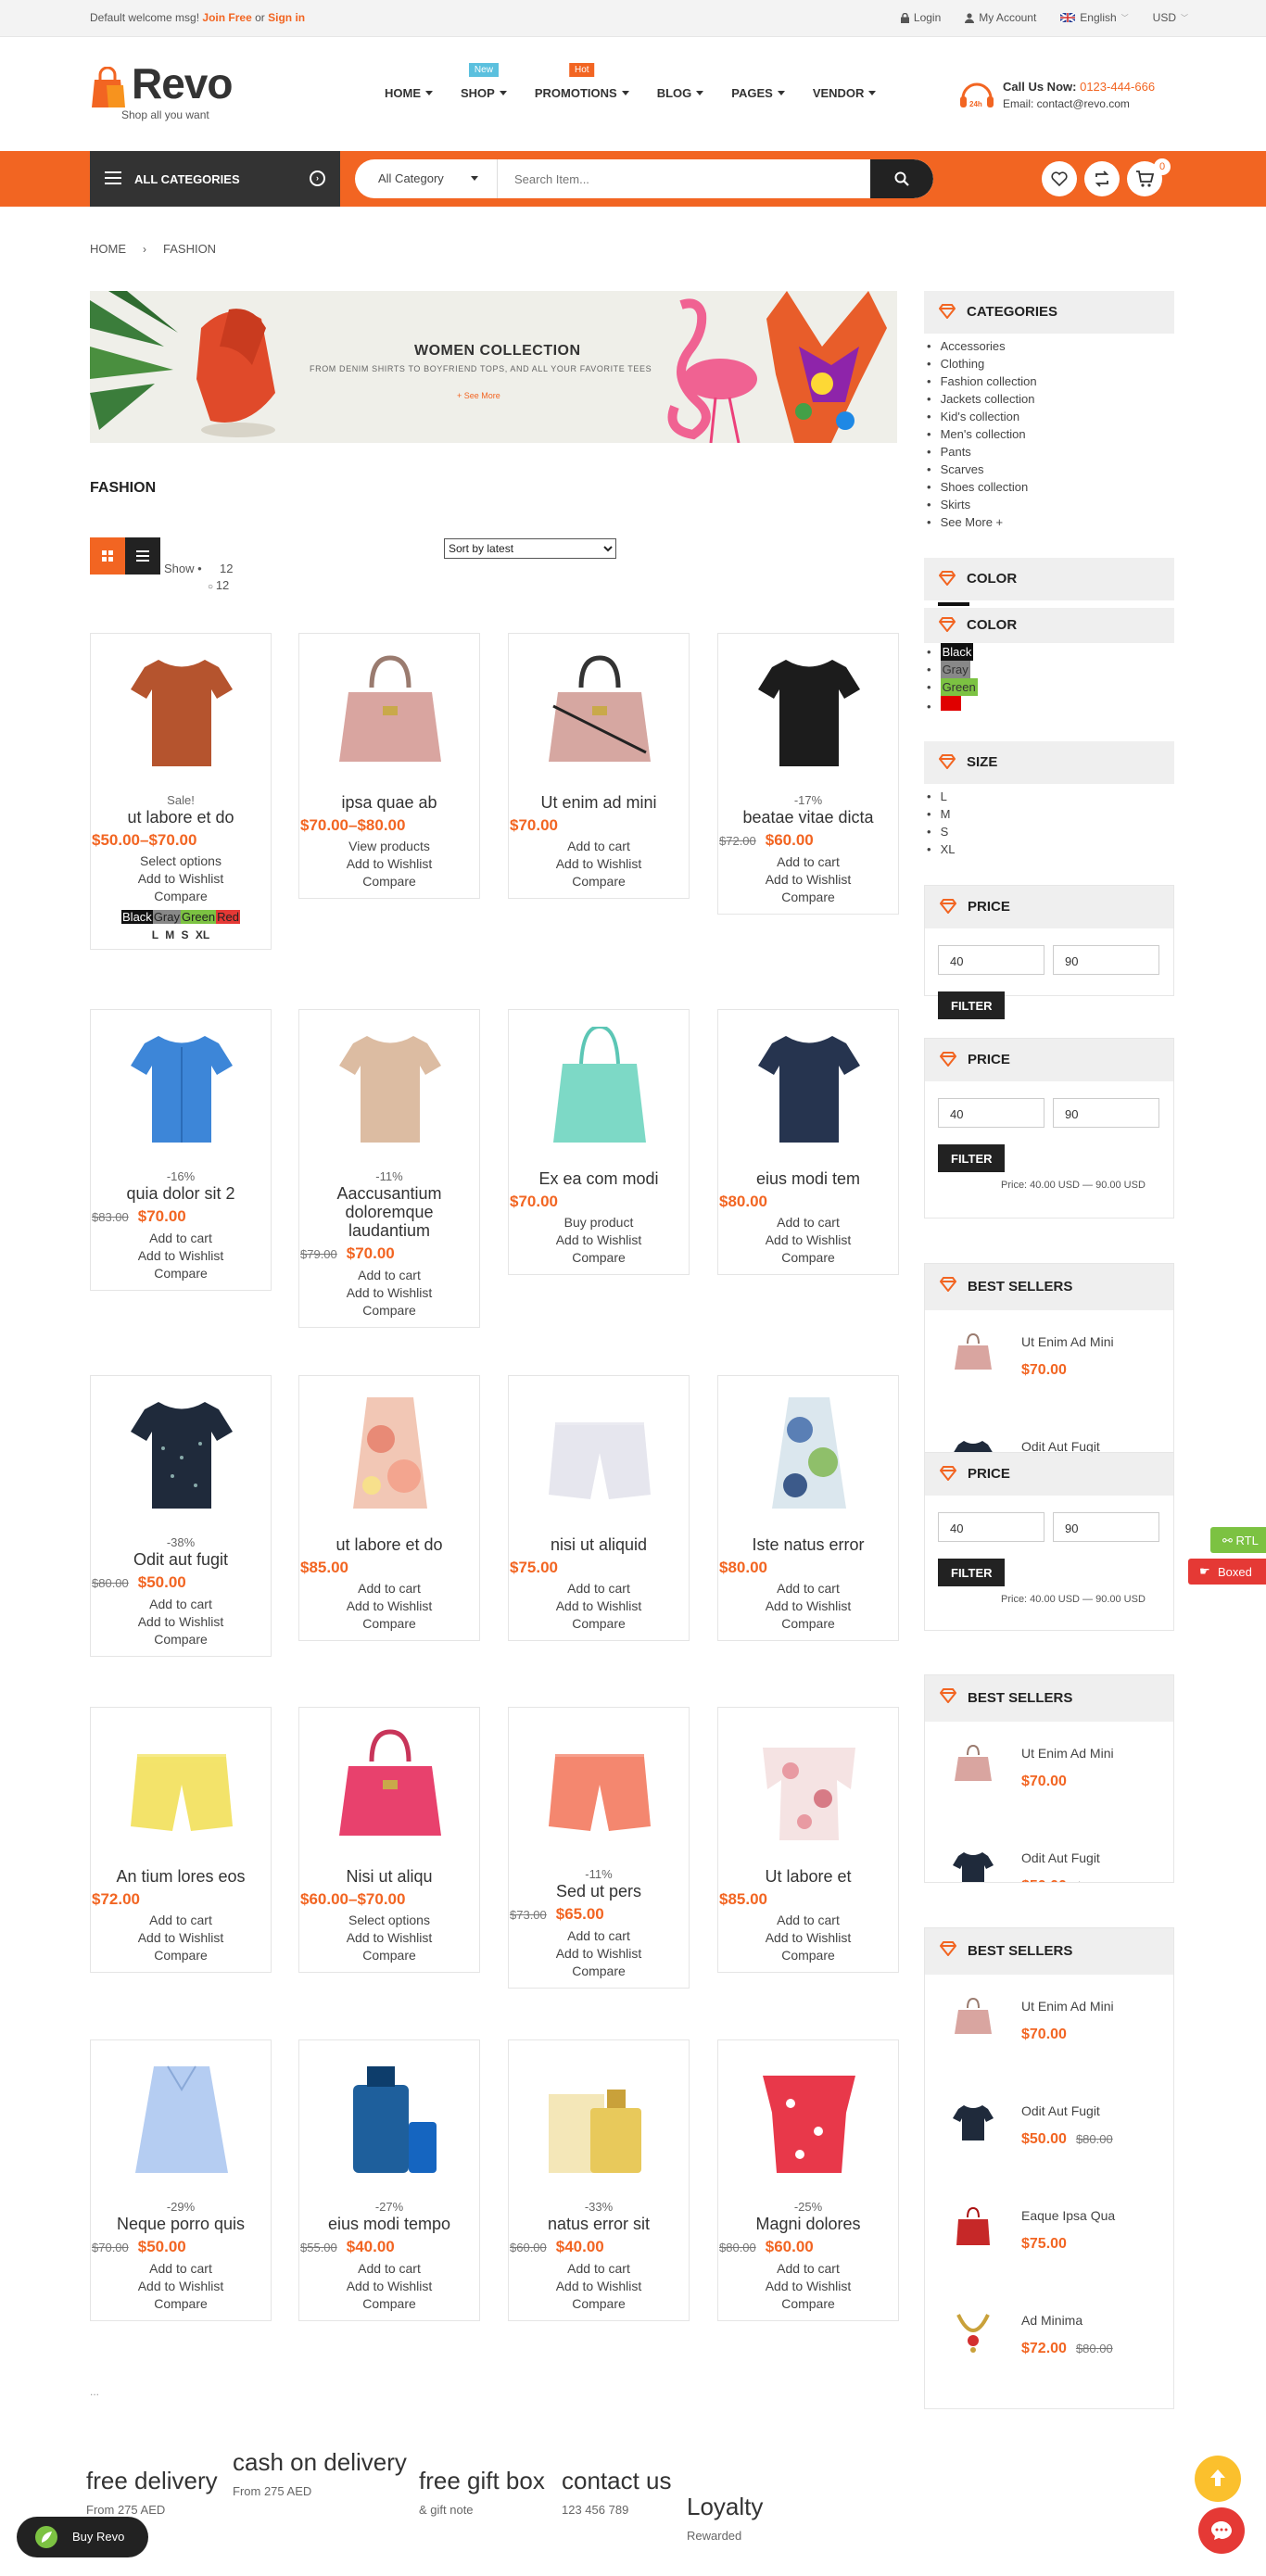  What do you see at coordinates (808, 2224) in the screenshot?
I see `product-name: Magni dolores` at bounding box center [808, 2224].